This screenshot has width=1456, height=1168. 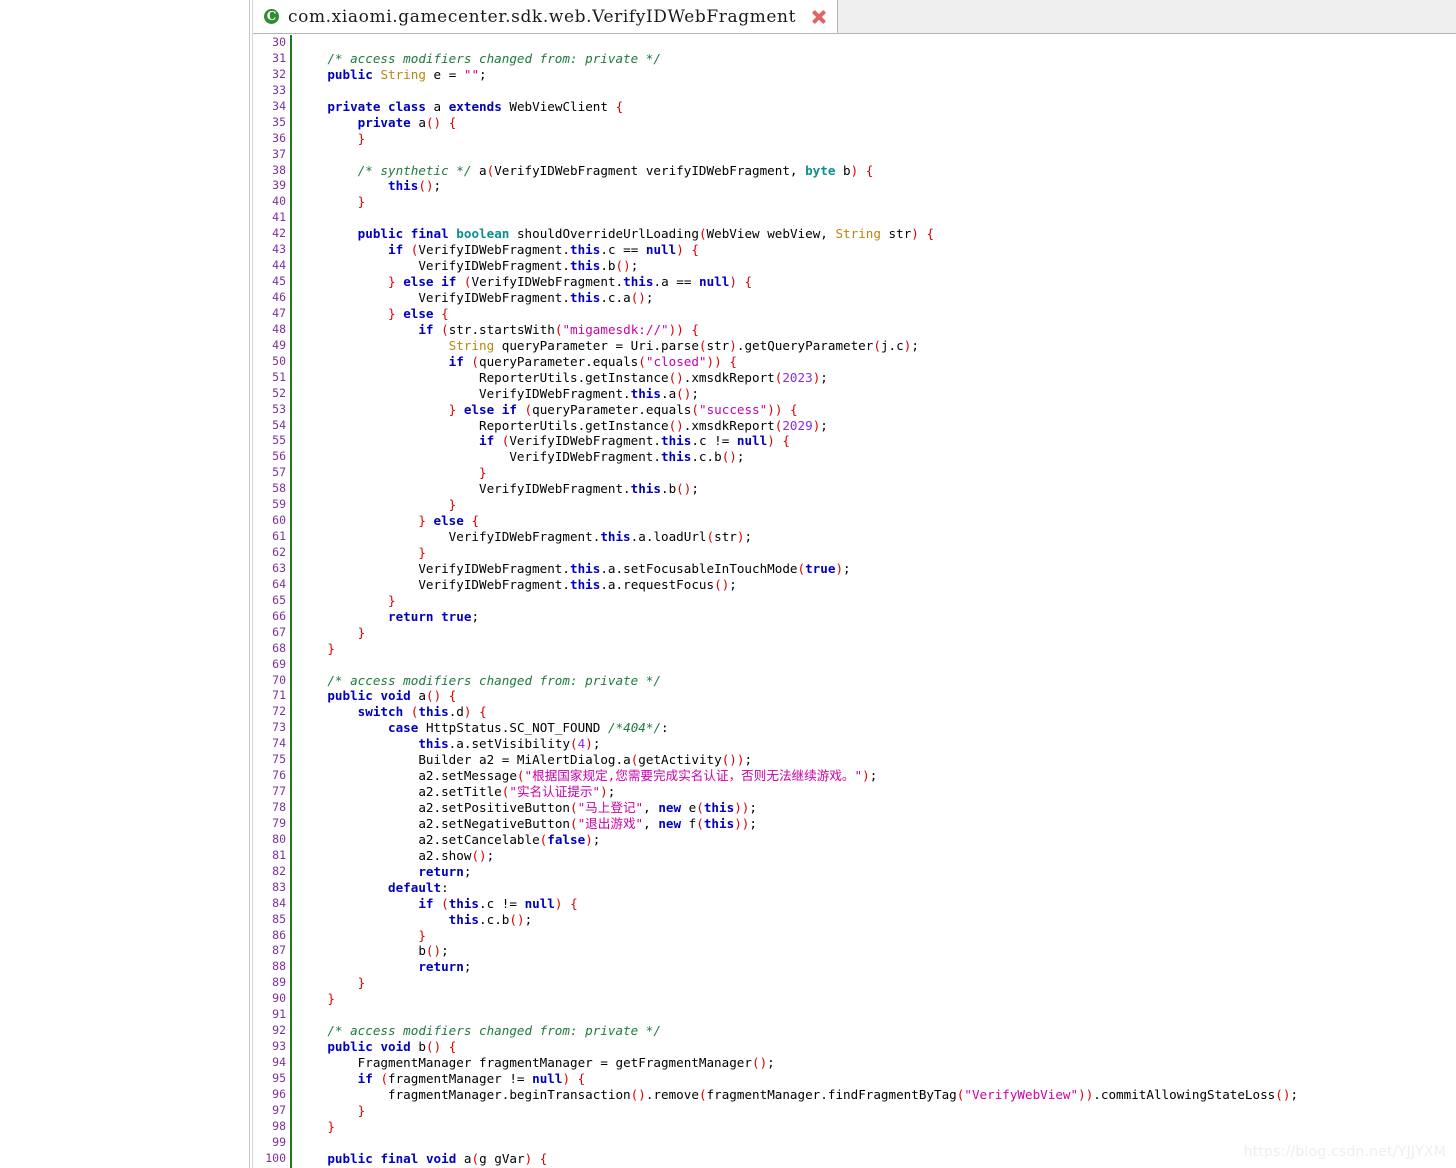 I want to click on code-line: VerifyIDWebFragment.this.a.loadUrl(str);, so click(x=600, y=537).